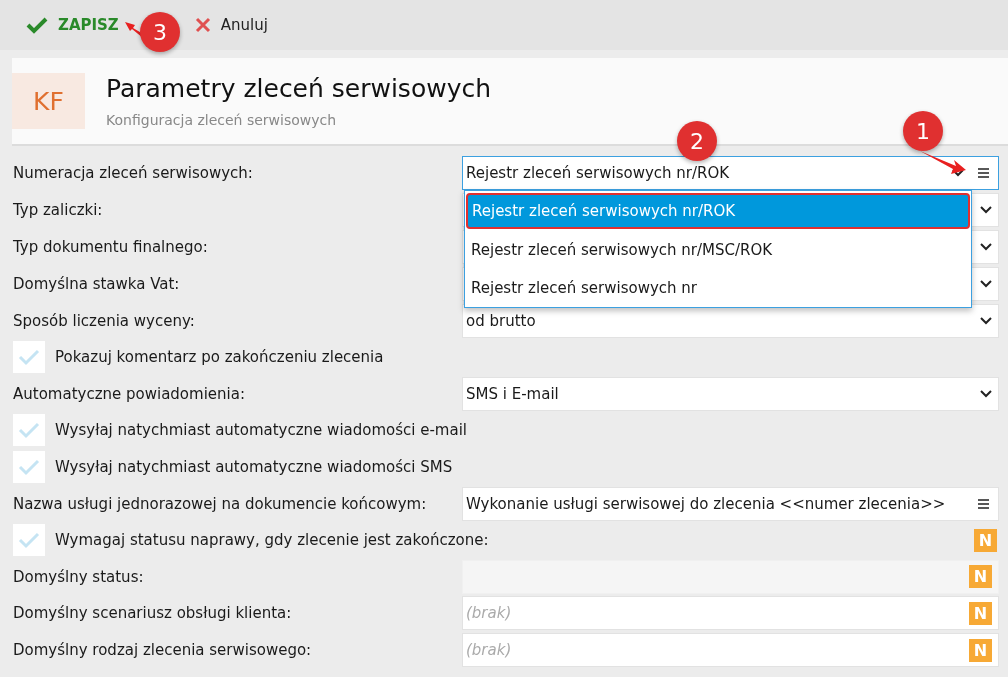 This screenshot has width=1008, height=677. I want to click on logo-tile: KF, so click(48, 101).